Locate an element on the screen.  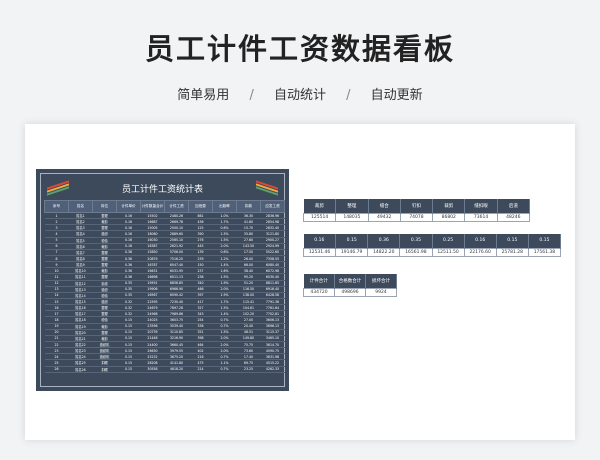
summary-totals-table: 计件合计 合格数合计 损坏合计 434720 498696 9924 is located at coordinates (350, 285).